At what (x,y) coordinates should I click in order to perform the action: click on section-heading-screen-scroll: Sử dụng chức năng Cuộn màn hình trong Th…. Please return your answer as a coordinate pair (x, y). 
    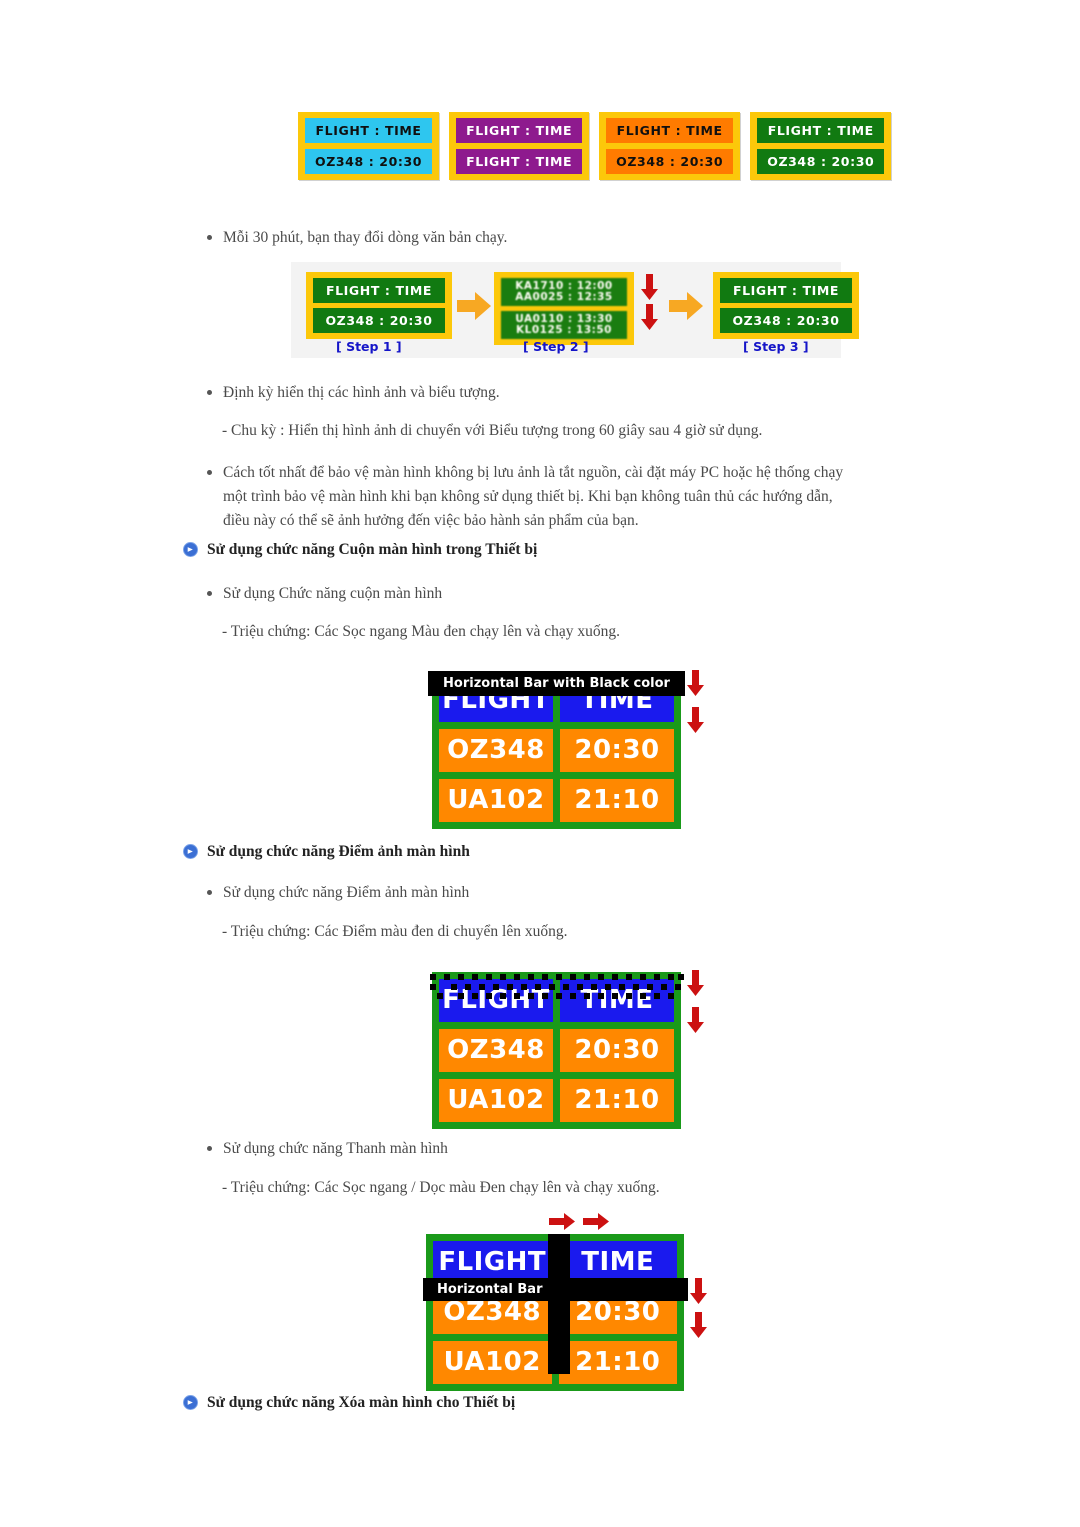
    Looking at the image, I should click on (360, 550).